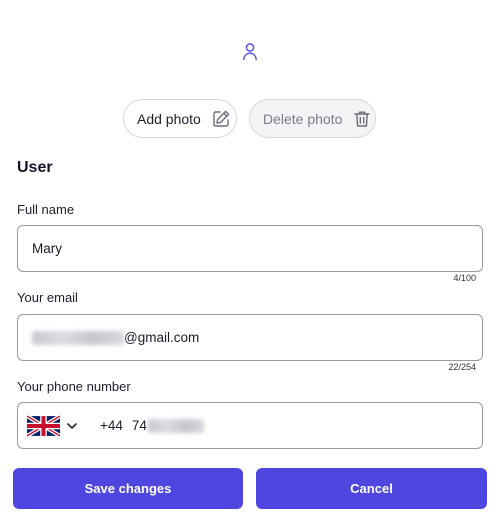 This screenshot has width=500, height=522. Describe the element at coordinates (250, 337) in the screenshot. I see `email-input: @gmail.com` at that location.